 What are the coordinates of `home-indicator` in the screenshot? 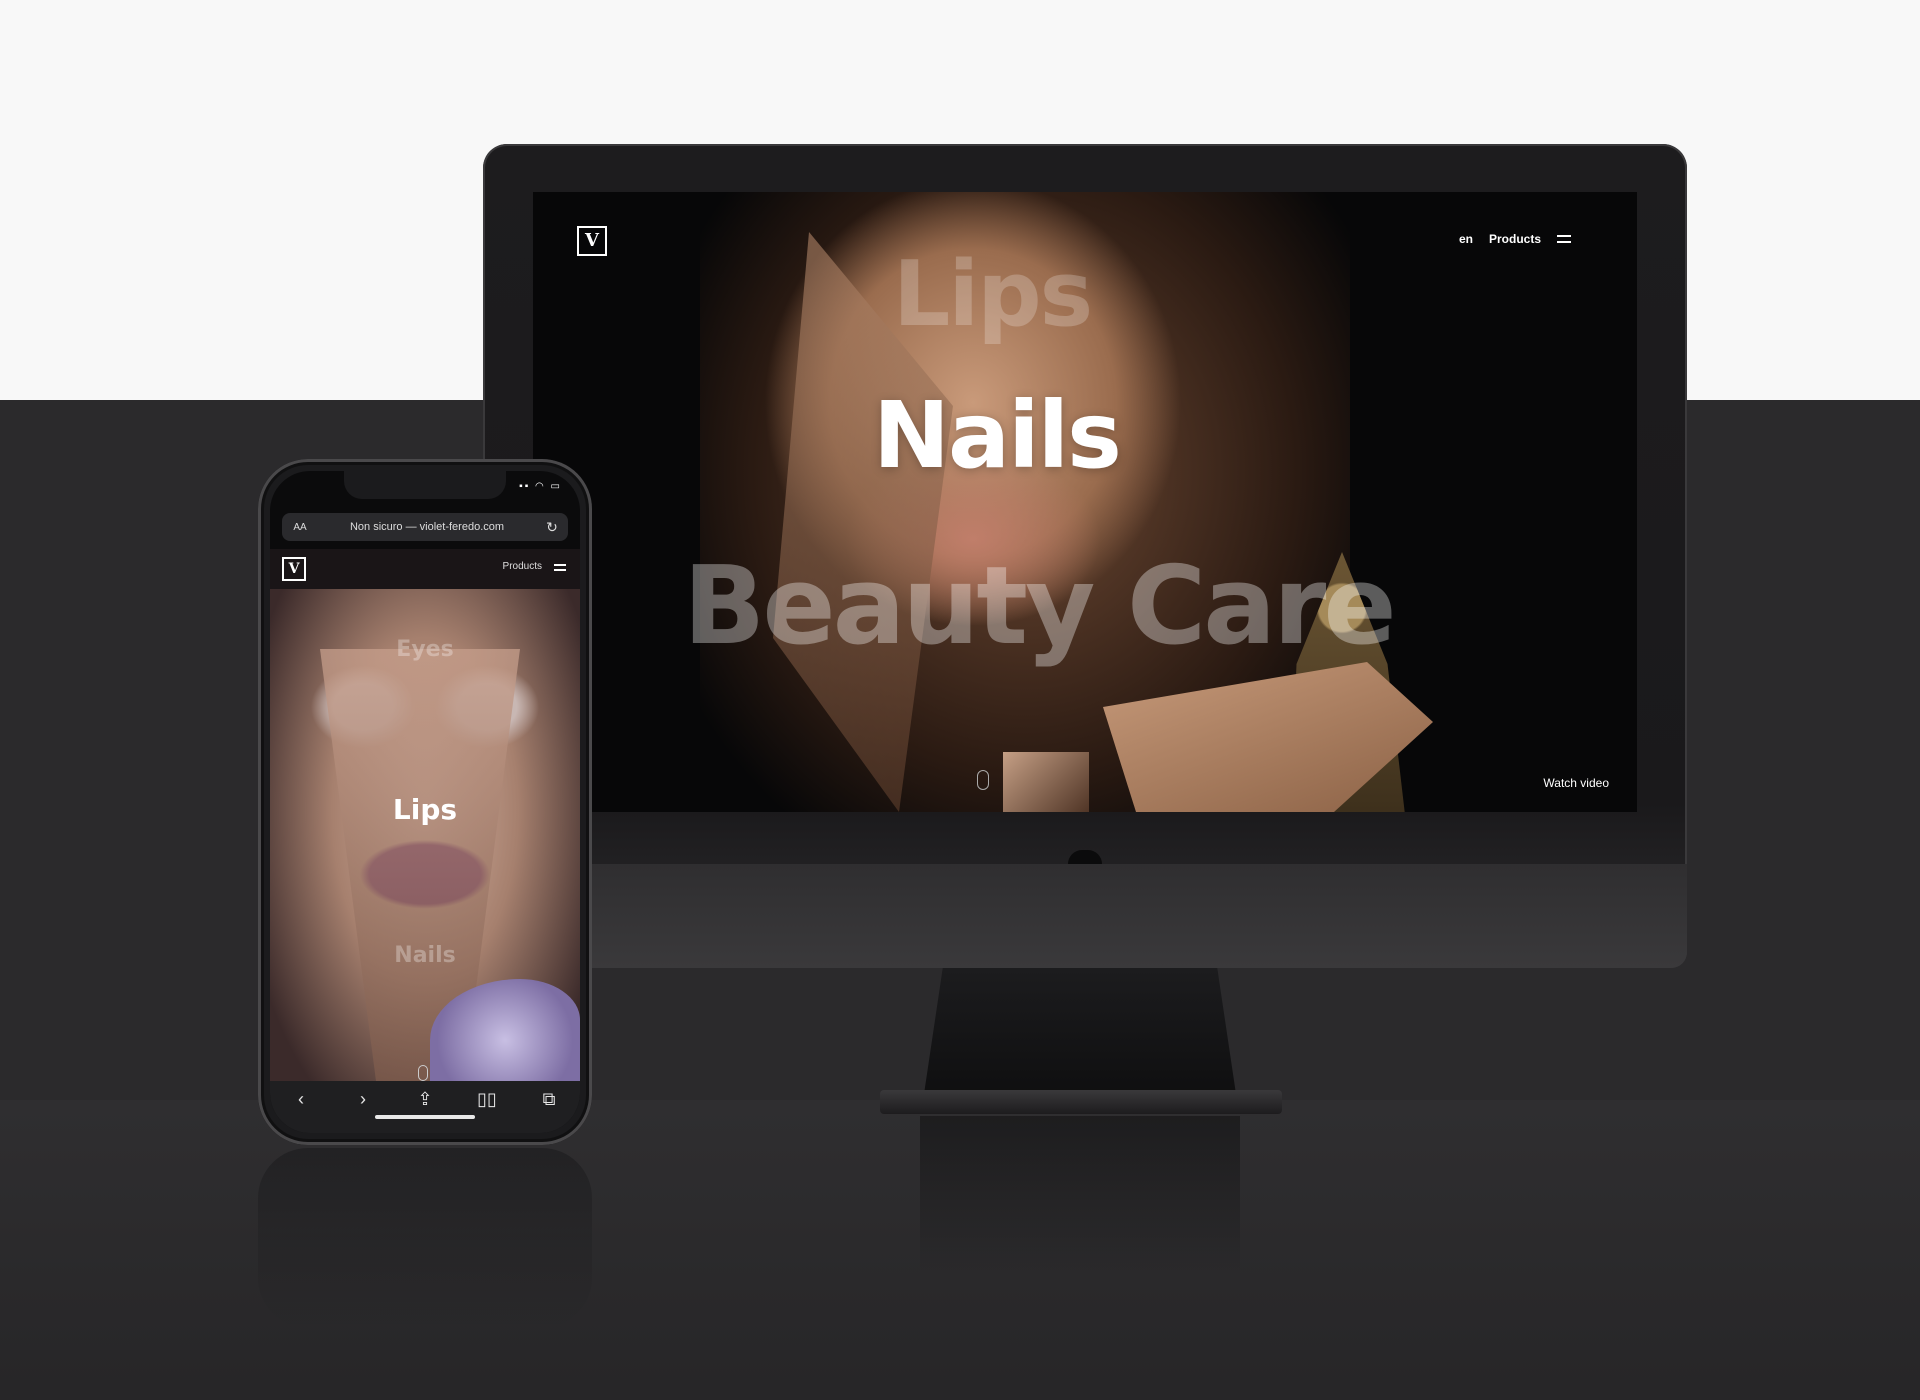 It's located at (425, 1117).